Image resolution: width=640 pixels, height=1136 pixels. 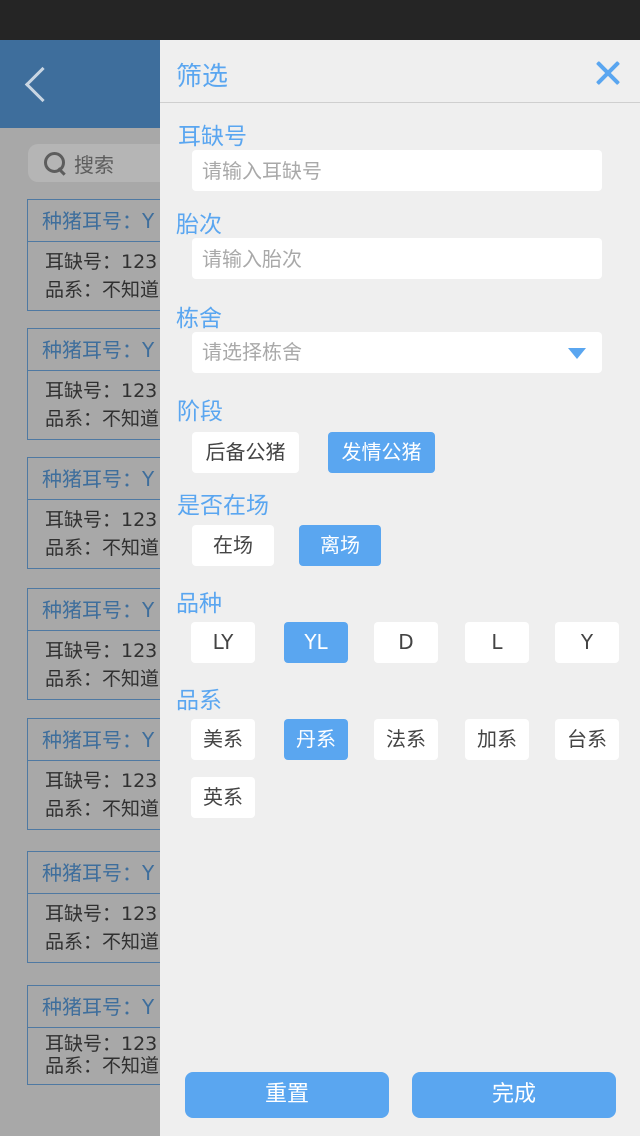 What do you see at coordinates (340, 545) in the screenshot?
I see `on-site-option-left: 离场` at bounding box center [340, 545].